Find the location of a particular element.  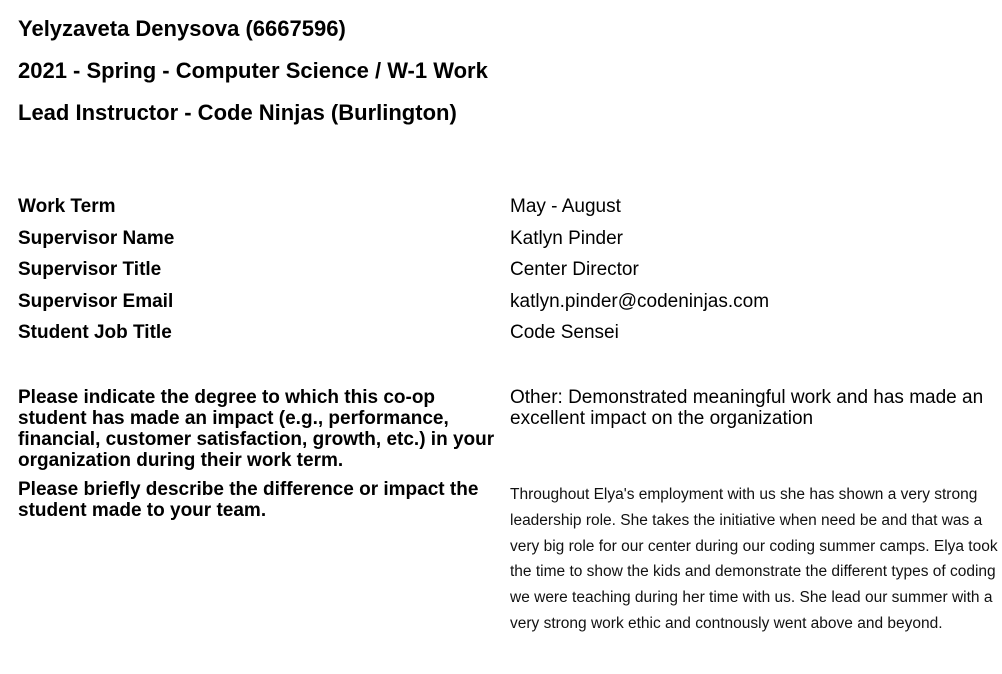

supervisor-name-label: Supervisor Name is located at coordinates (96, 238).